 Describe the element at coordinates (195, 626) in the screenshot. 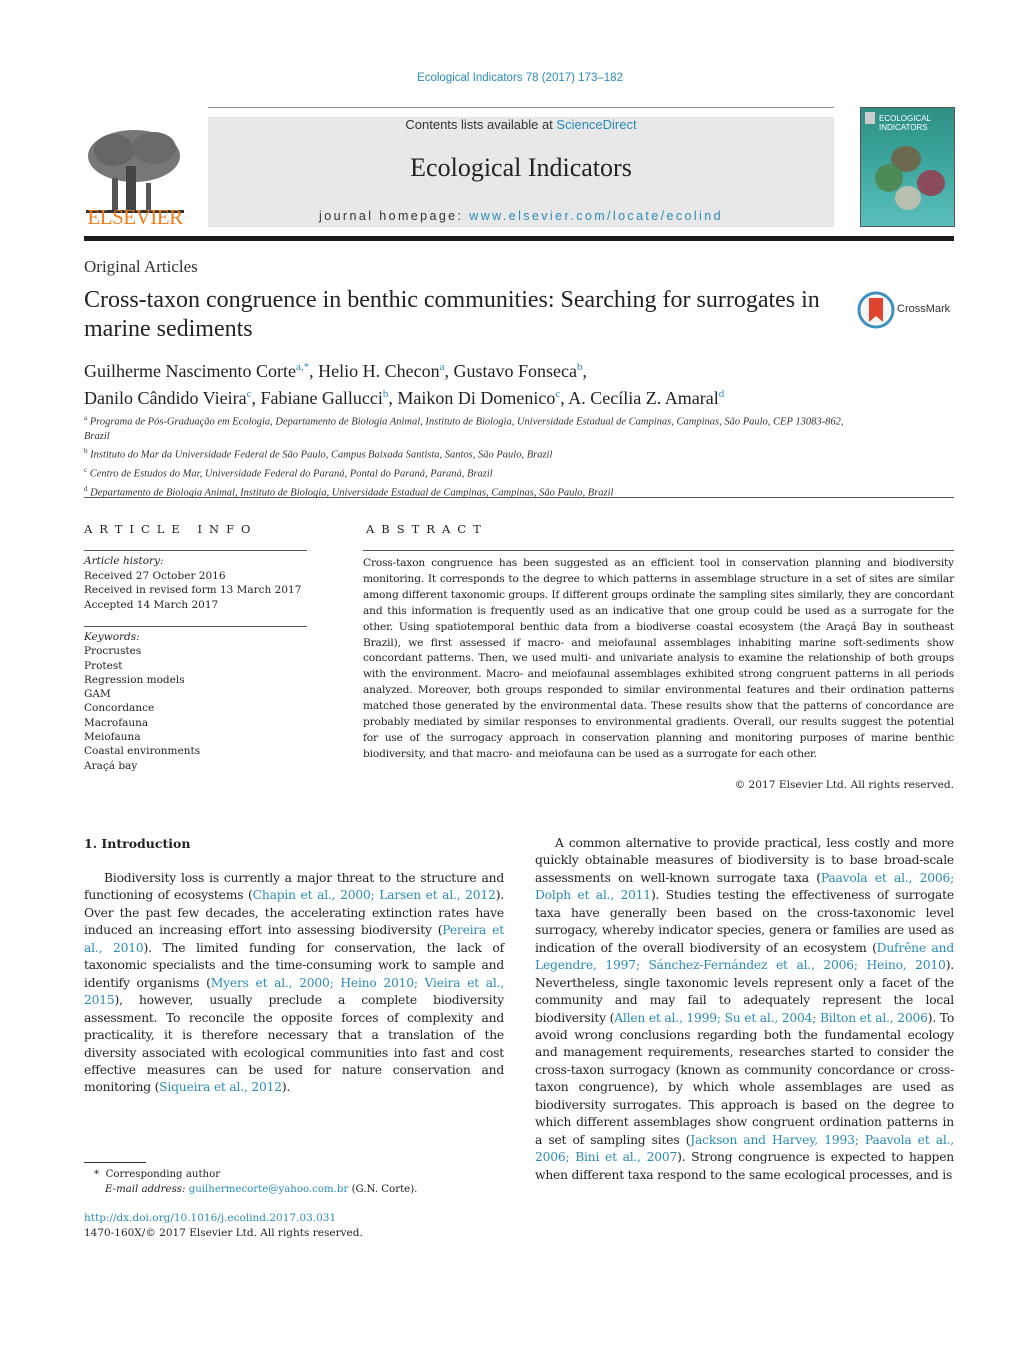

I see `keywords-divider` at that location.